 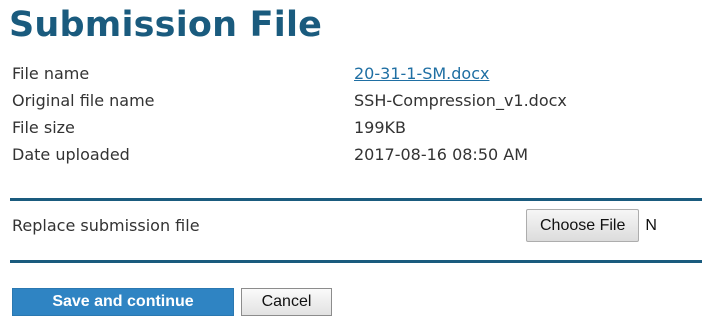 I want to click on original-file-name-label: Original file name, so click(x=83, y=100).